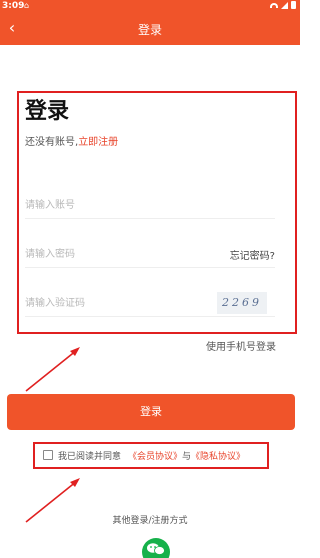  I want to click on login-button: 登录, so click(151, 412).